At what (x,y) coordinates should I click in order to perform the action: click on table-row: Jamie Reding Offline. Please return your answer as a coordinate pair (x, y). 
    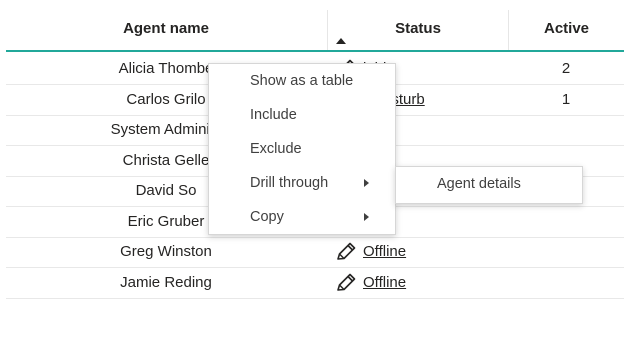
    Looking at the image, I should click on (315, 283).